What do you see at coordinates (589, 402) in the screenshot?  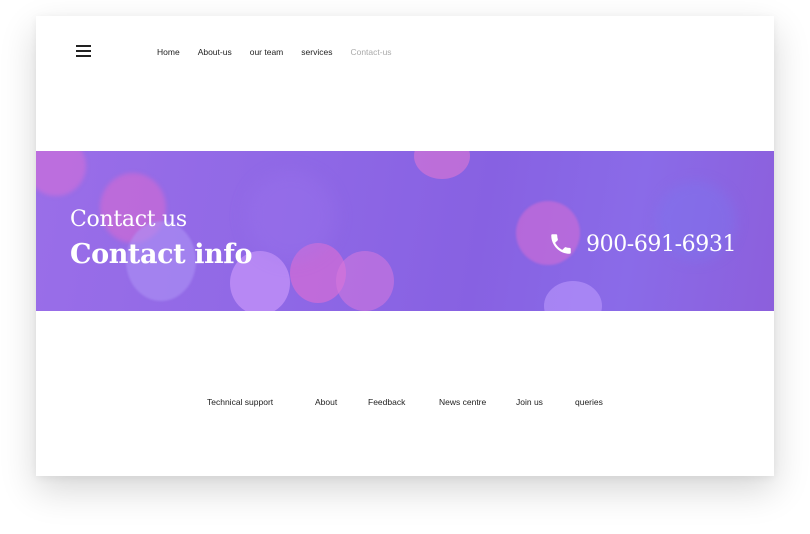 I see `footer-link-queries: queries` at bounding box center [589, 402].